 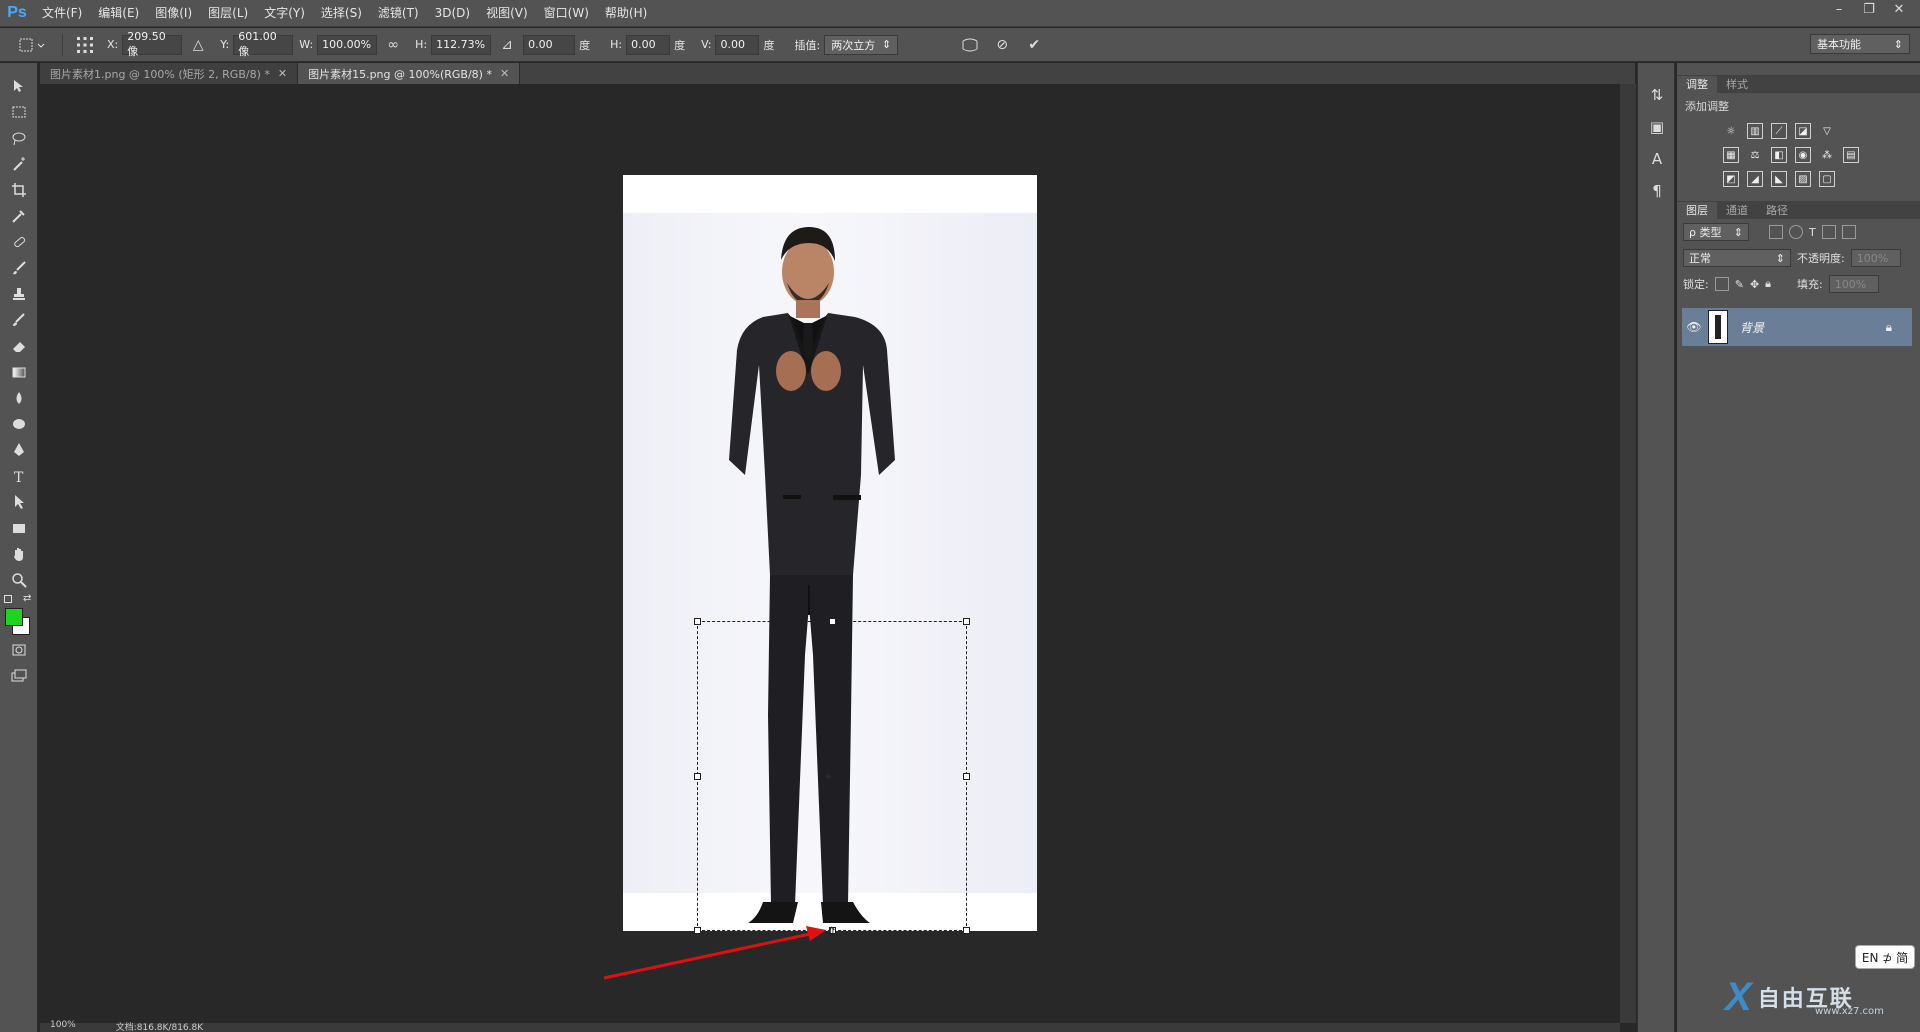 I want to click on hand-tool-icon, so click(x=19, y=554).